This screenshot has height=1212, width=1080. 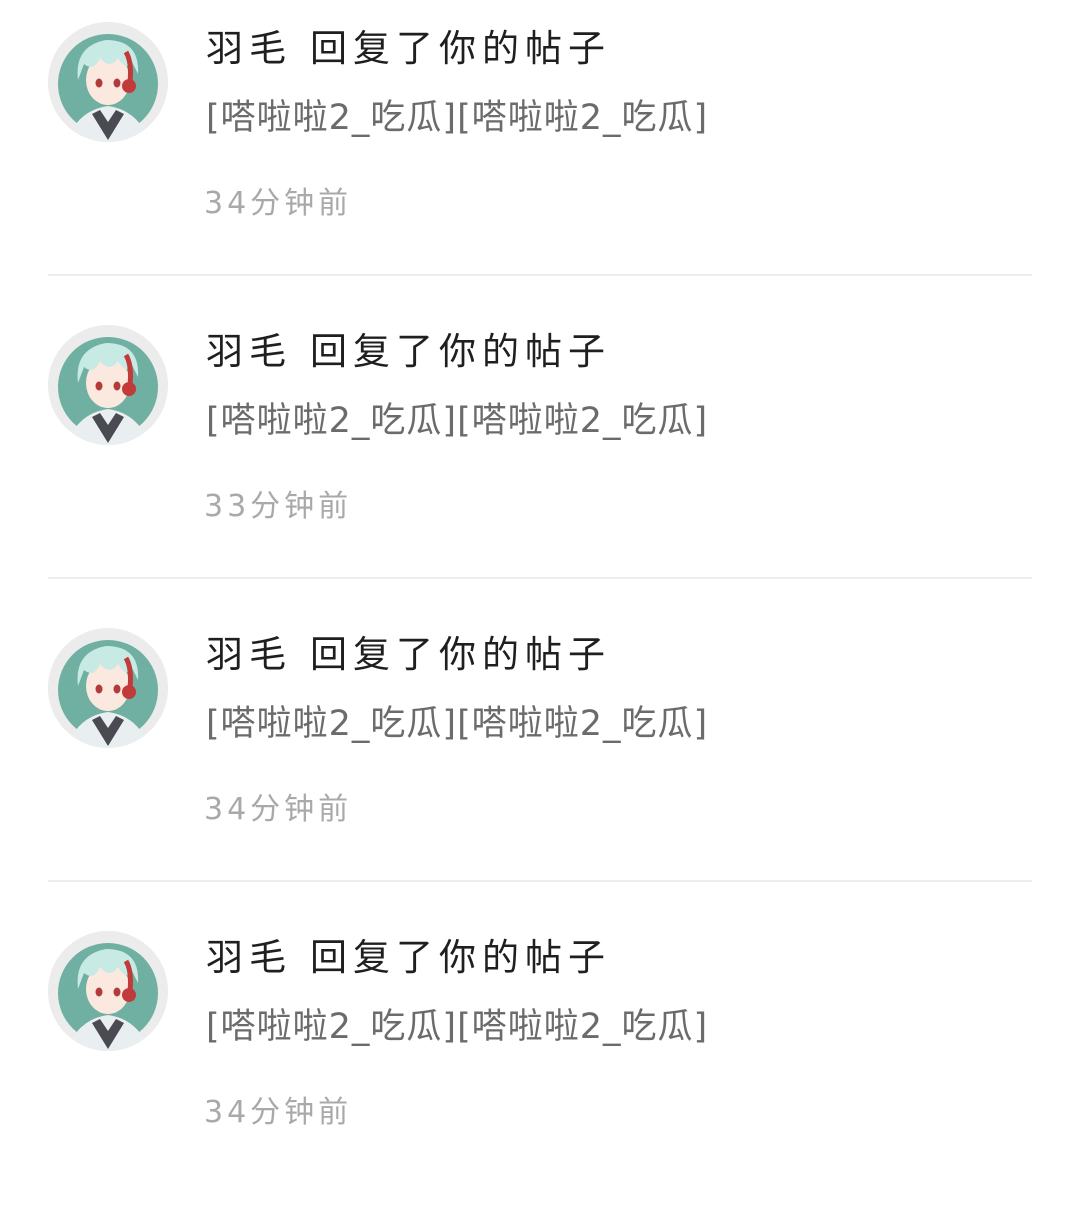 What do you see at coordinates (278, 506) in the screenshot?
I see `timestamp: 33分钟前` at bounding box center [278, 506].